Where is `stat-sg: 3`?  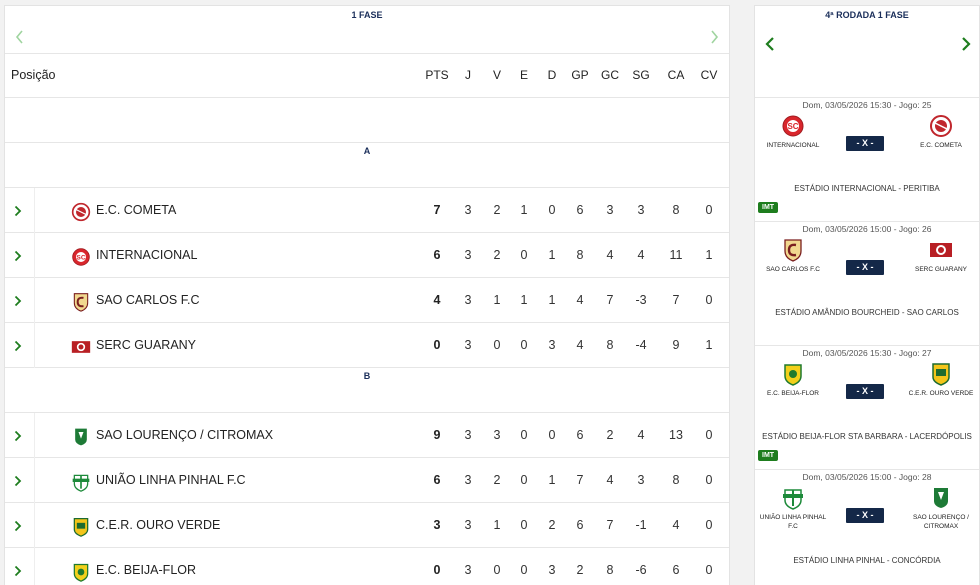
stat-sg: 3 is located at coordinates (641, 480).